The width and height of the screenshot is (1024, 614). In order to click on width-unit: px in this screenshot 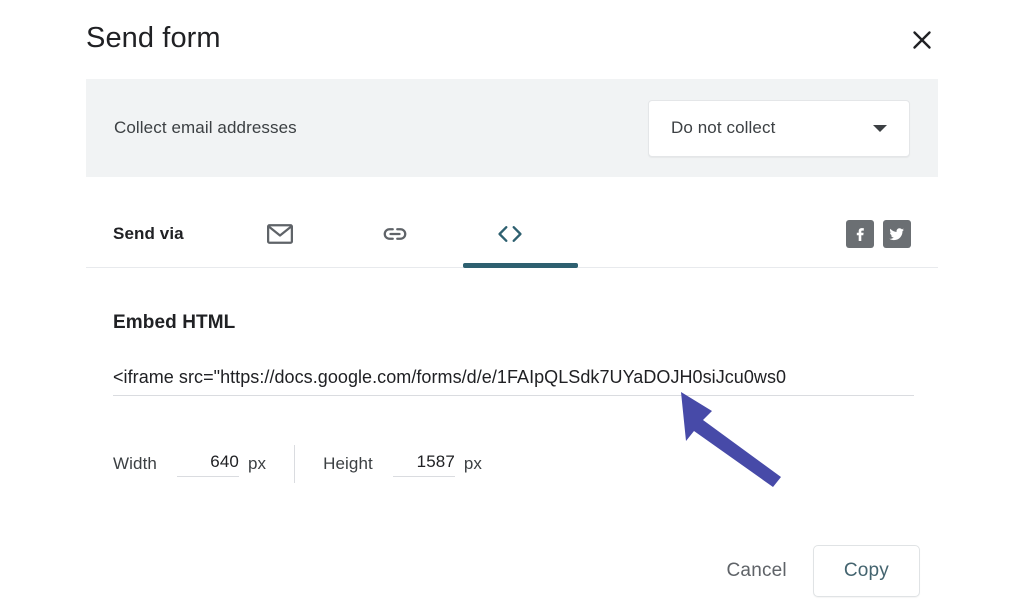, I will do `click(257, 463)`.